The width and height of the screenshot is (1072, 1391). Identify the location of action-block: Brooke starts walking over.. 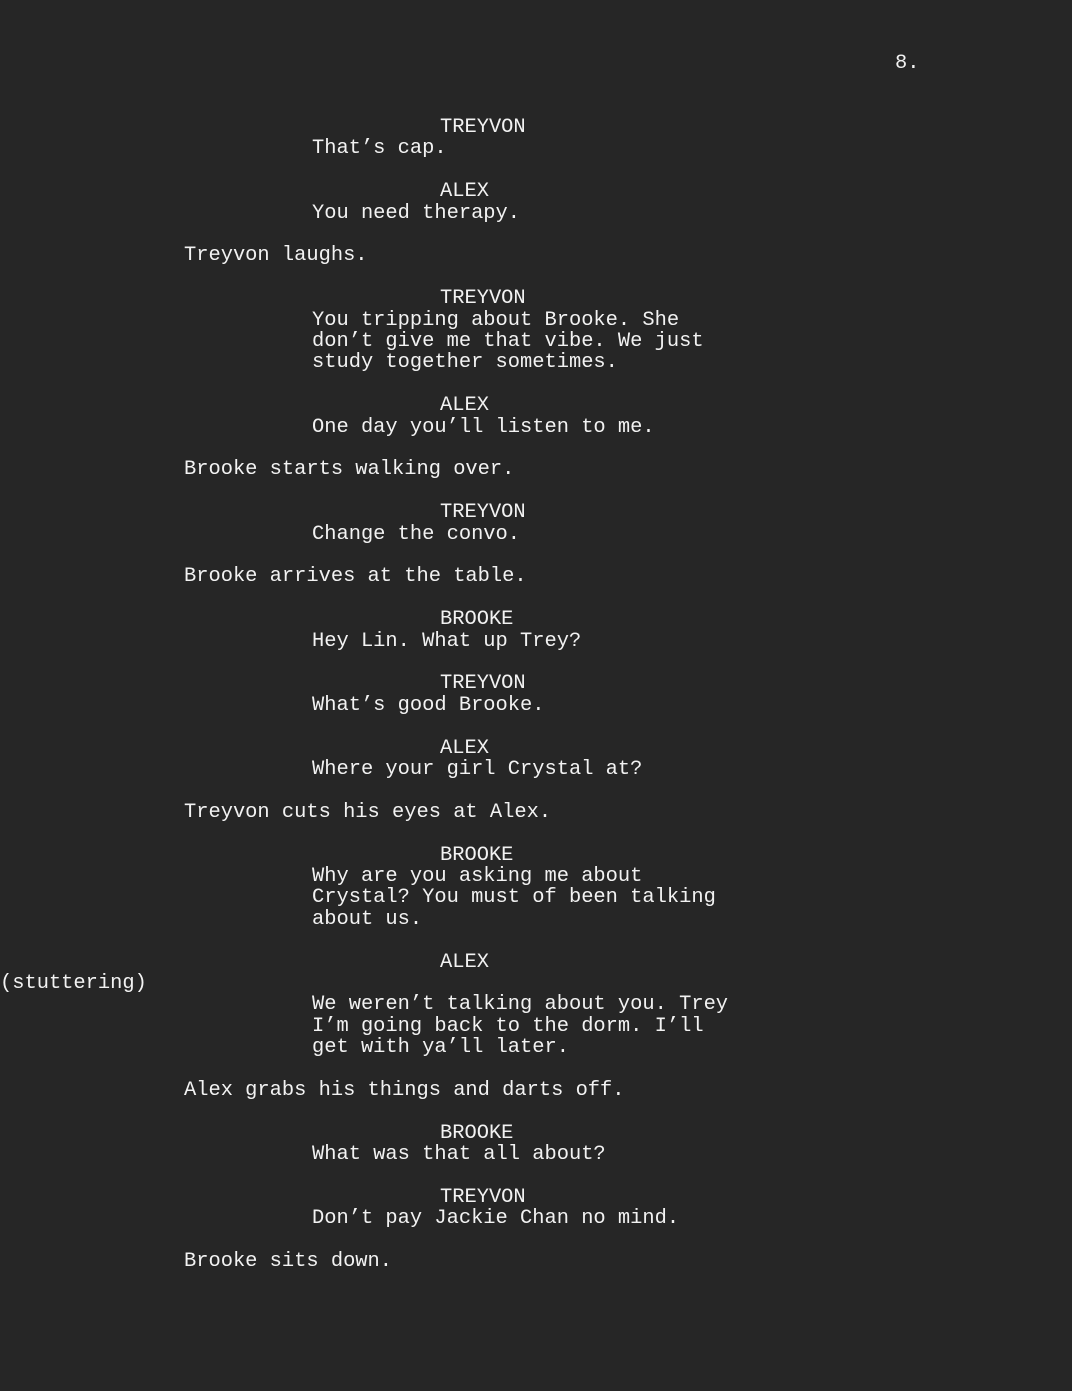
(628, 470).